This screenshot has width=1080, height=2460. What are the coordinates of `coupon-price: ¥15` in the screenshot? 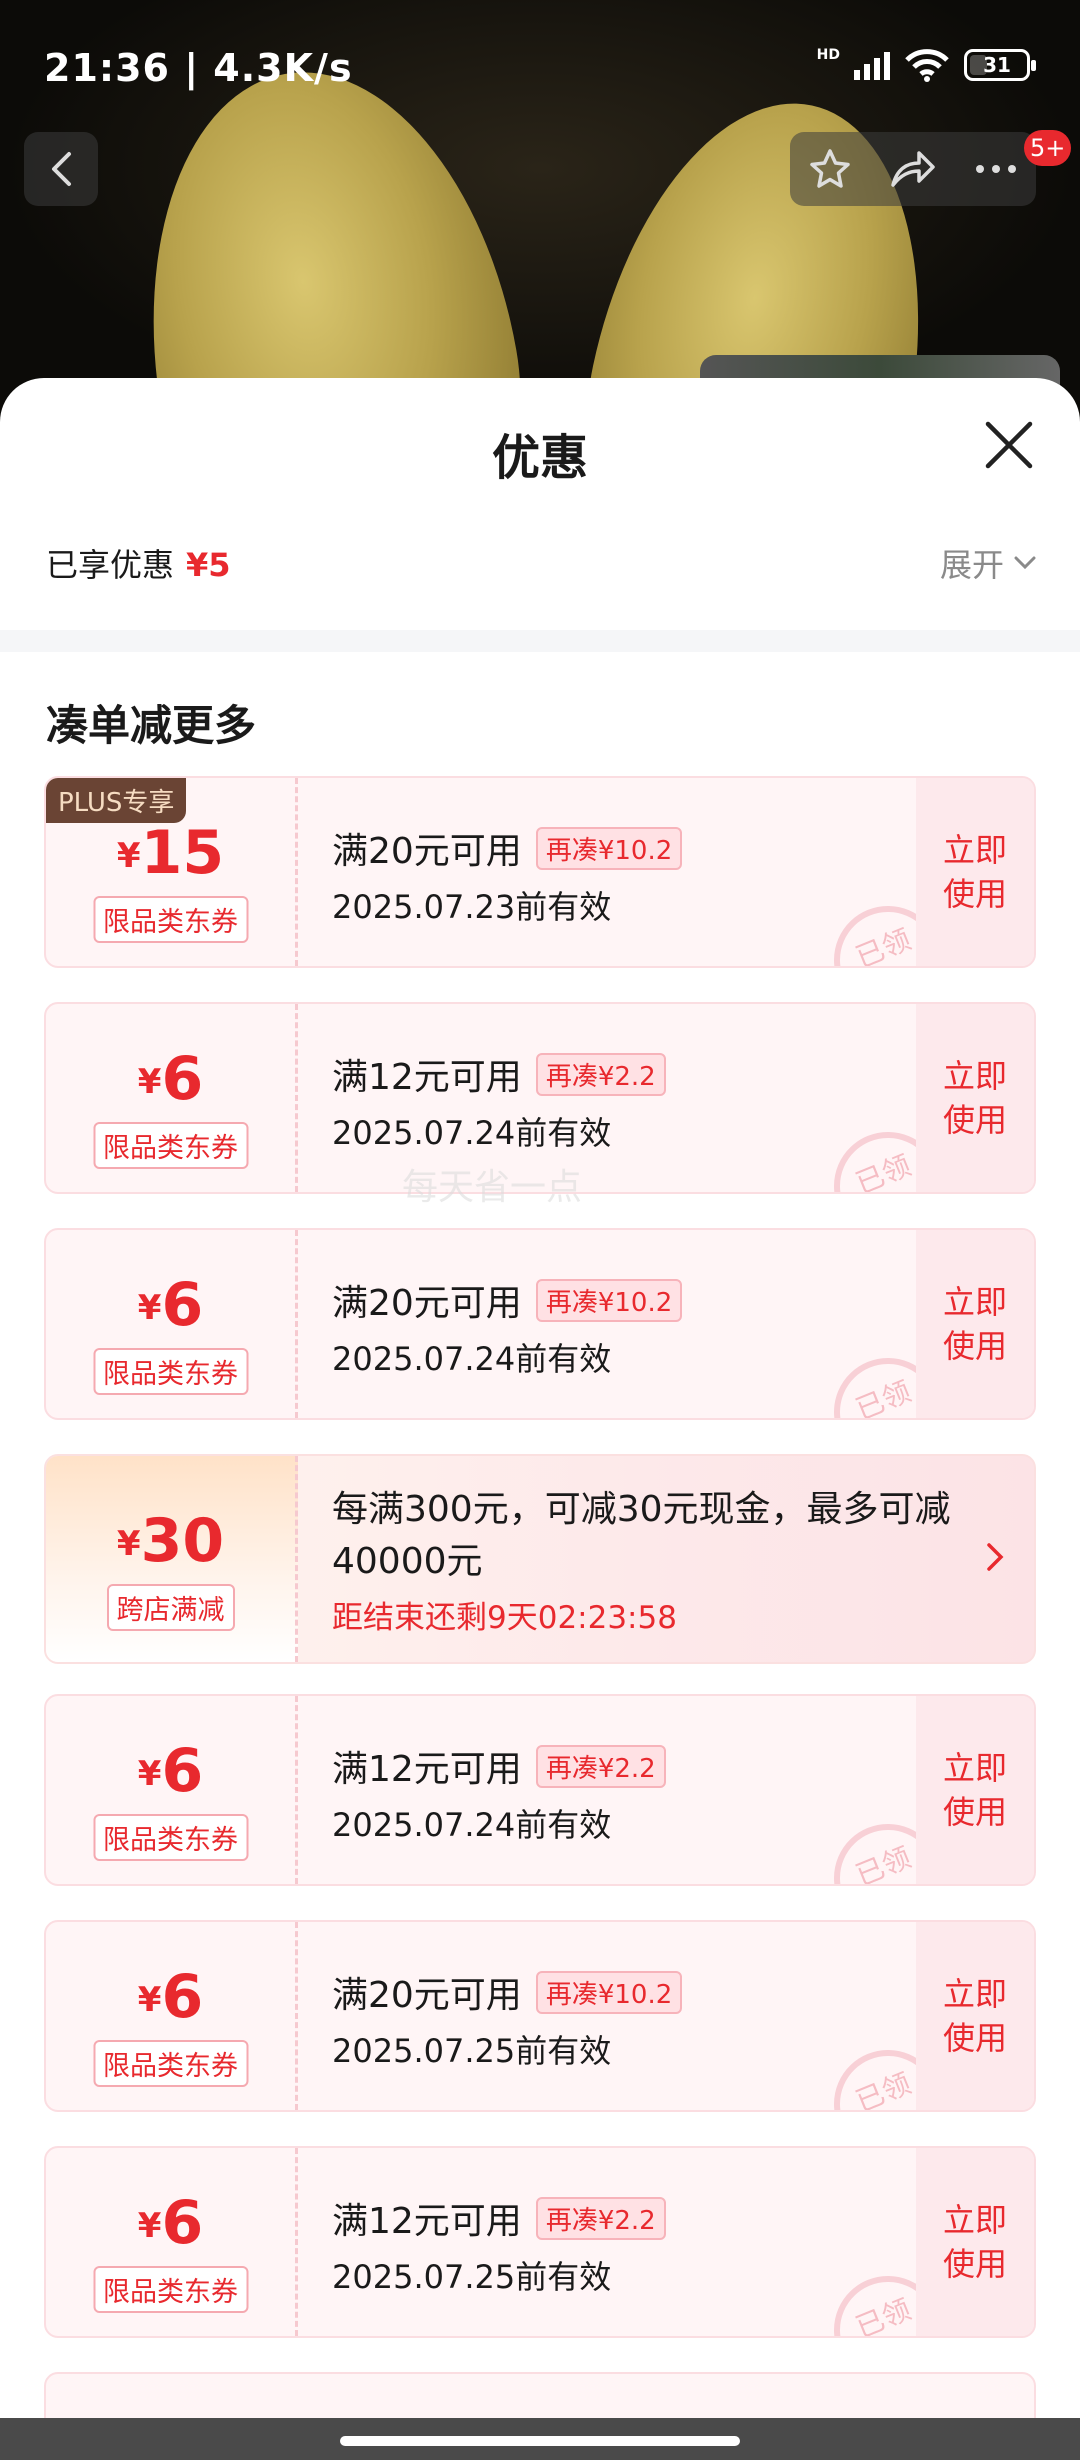 It's located at (170, 853).